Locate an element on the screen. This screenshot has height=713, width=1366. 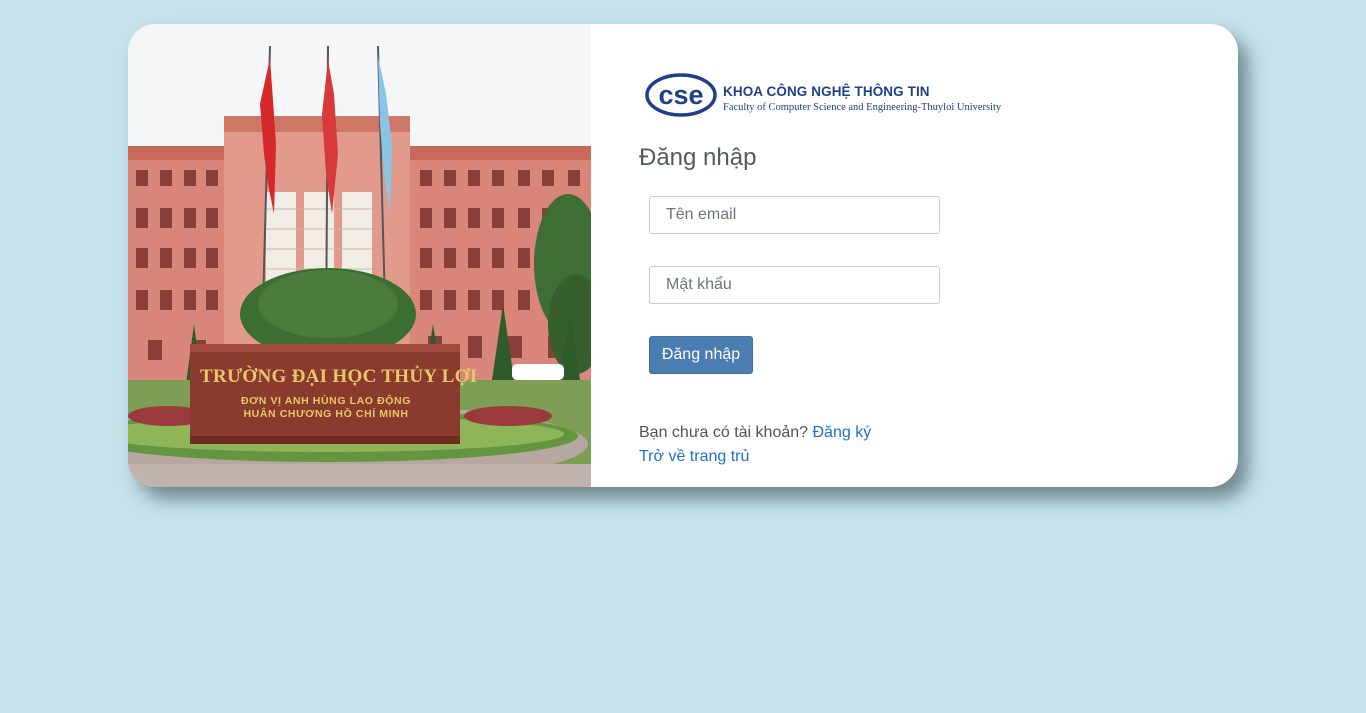
home-link-row: Trở về trang trủ is located at coordinates (694, 457).